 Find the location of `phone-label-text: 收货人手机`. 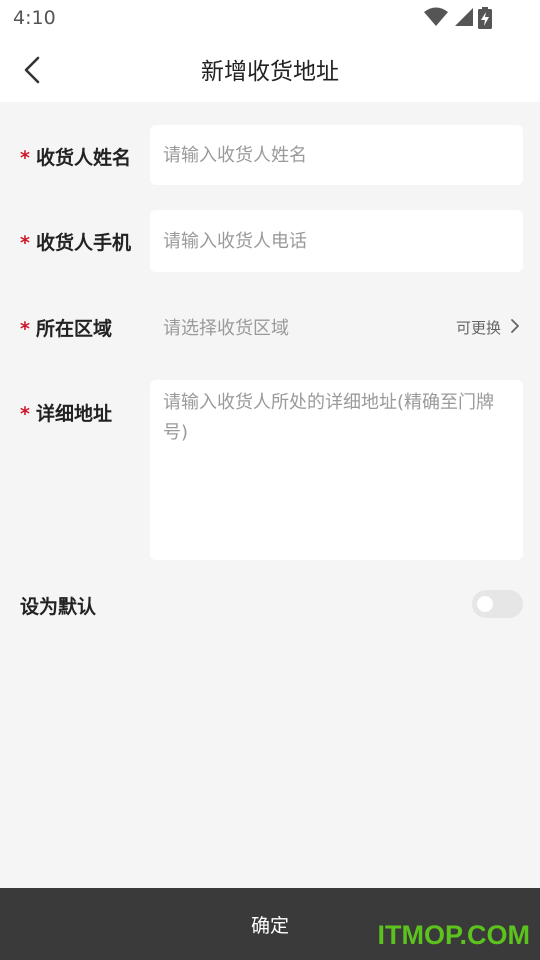

phone-label-text: 收货人手机 is located at coordinates (83, 243).